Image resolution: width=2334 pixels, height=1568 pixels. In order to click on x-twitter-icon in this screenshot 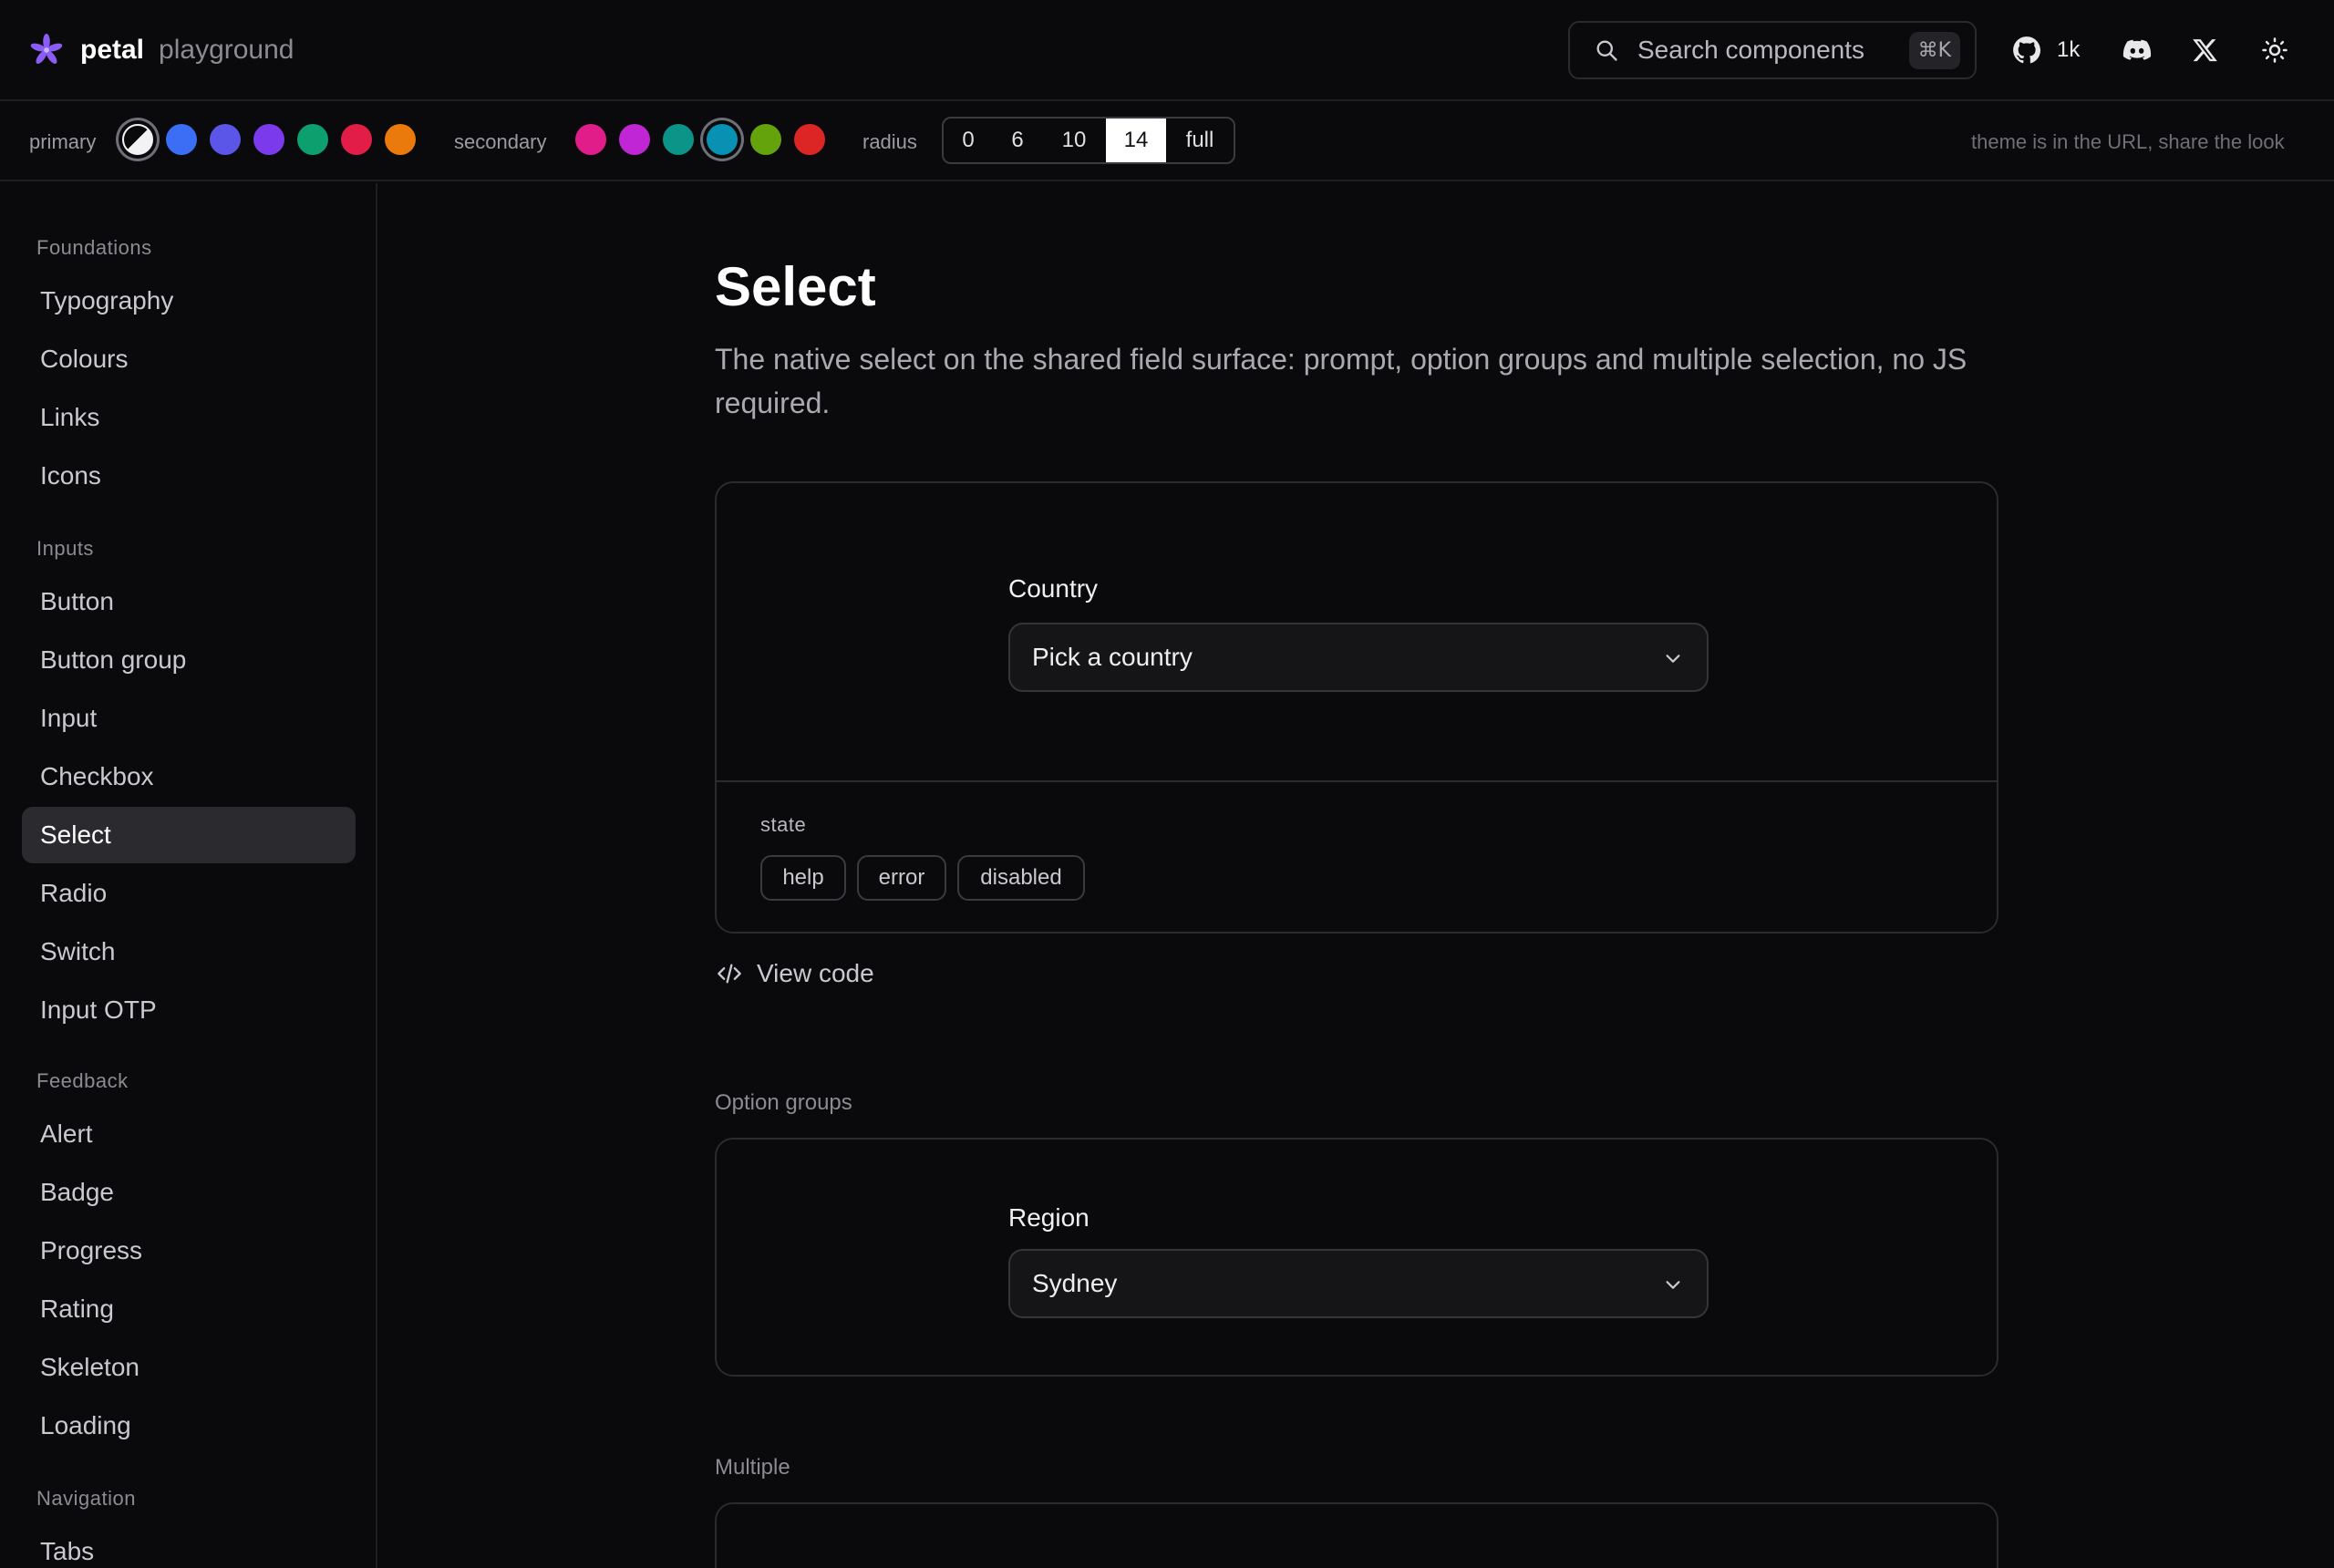, I will do `click(2205, 50)`.